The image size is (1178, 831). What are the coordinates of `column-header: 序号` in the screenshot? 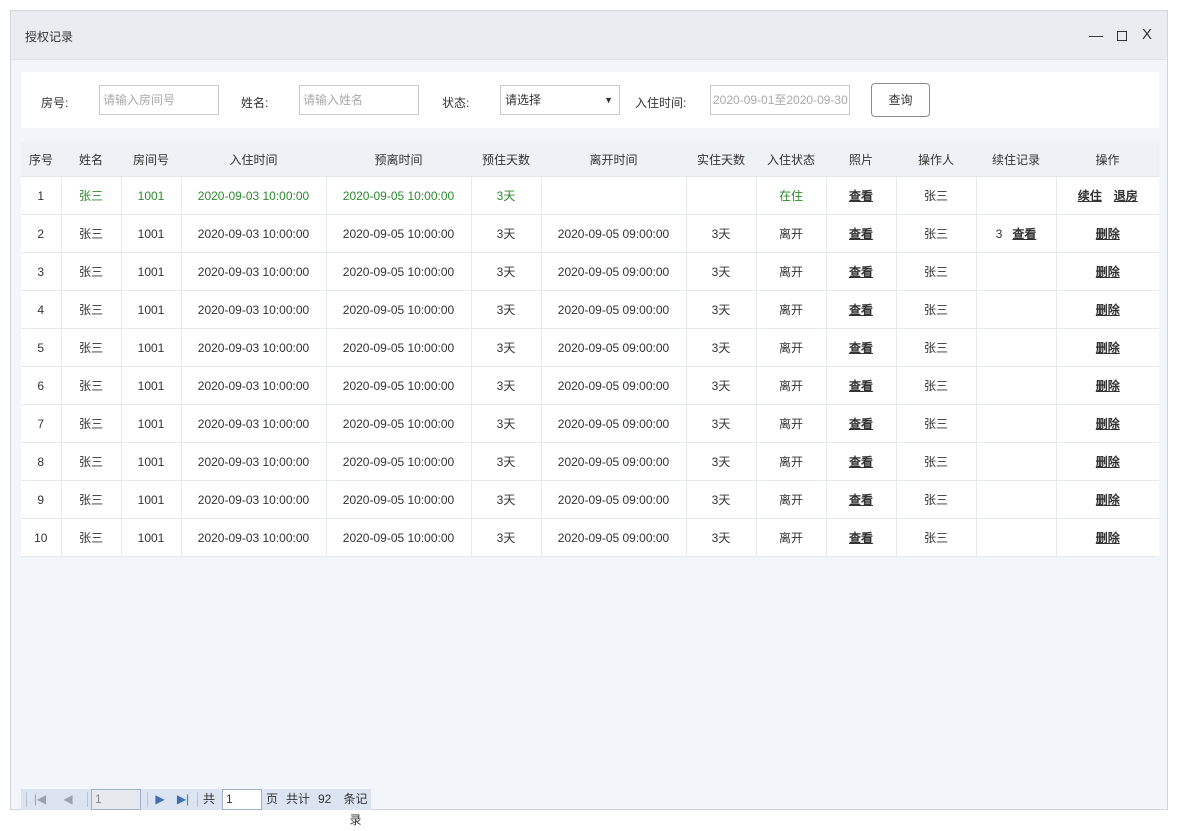 It's located at (41, 159).